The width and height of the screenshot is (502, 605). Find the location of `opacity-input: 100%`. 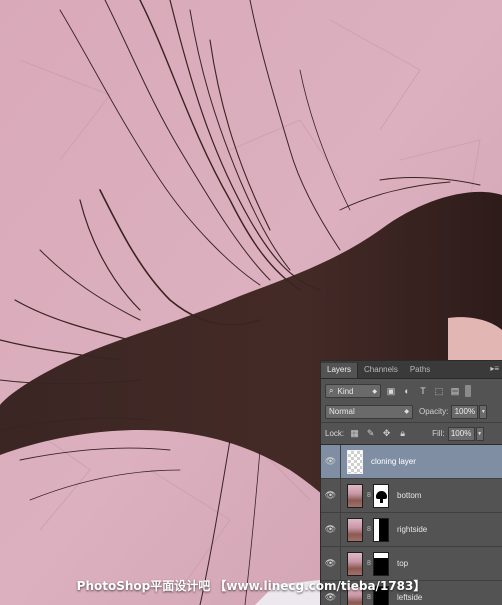

opacity-input: 100% is located at coordinates (465, 411).